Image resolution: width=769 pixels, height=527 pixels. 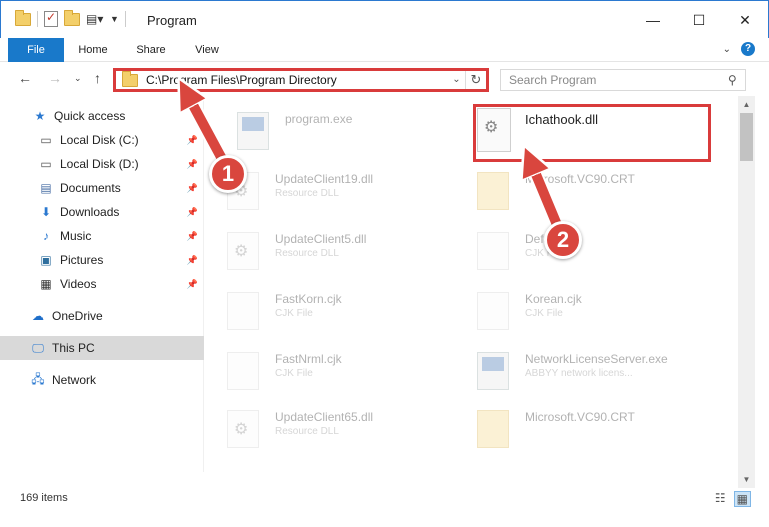 What do you see at coordinates (745, 20) in the screenshot?
I see `close-button: ✕` at bounding box center [745, 20].